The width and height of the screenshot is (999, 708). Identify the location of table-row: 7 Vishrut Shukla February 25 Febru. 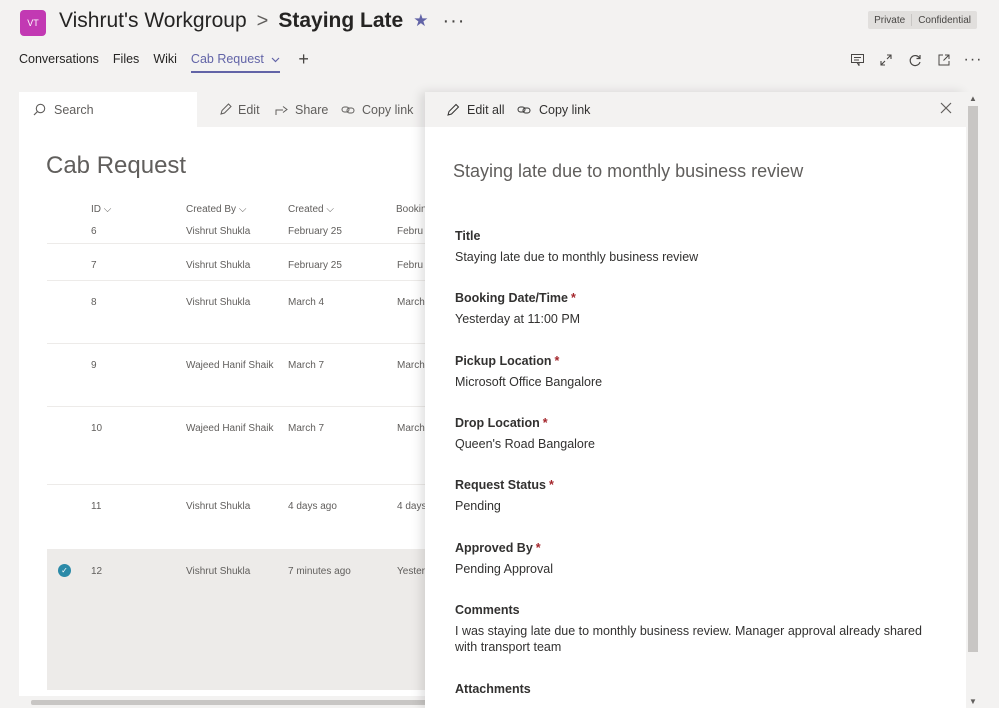
(243, 262).